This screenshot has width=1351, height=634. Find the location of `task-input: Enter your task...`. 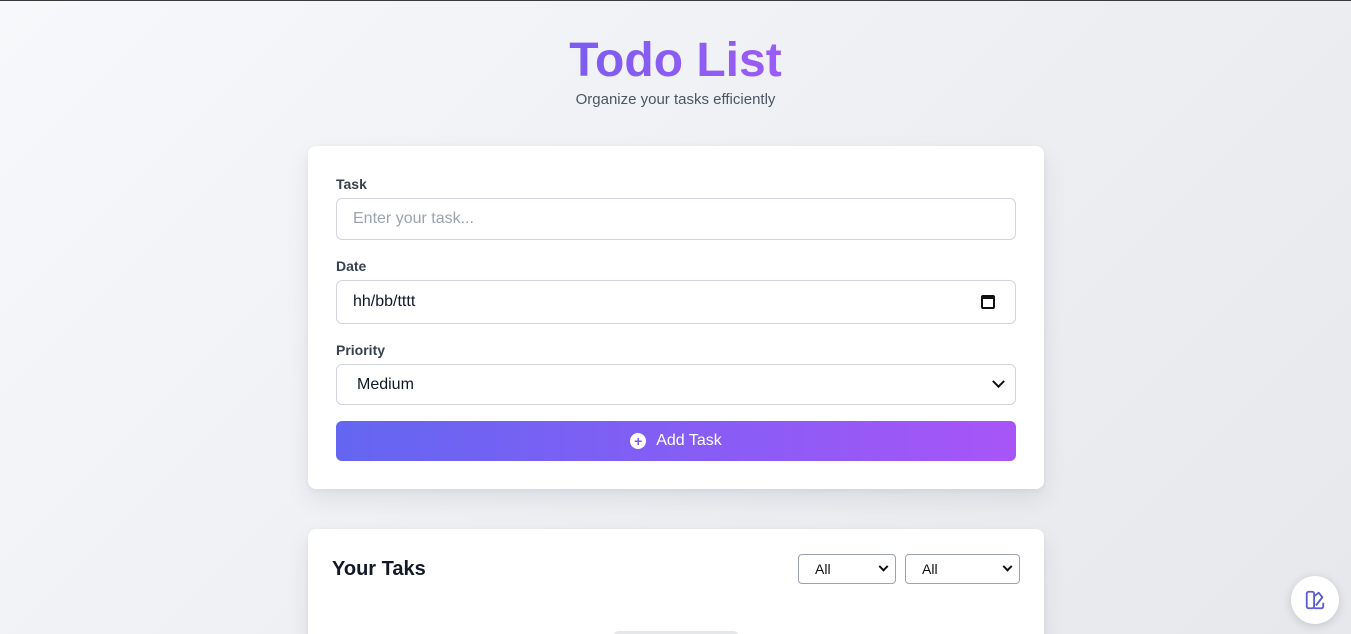

task-input: Enter your task... is located at coordinates (676, 219).